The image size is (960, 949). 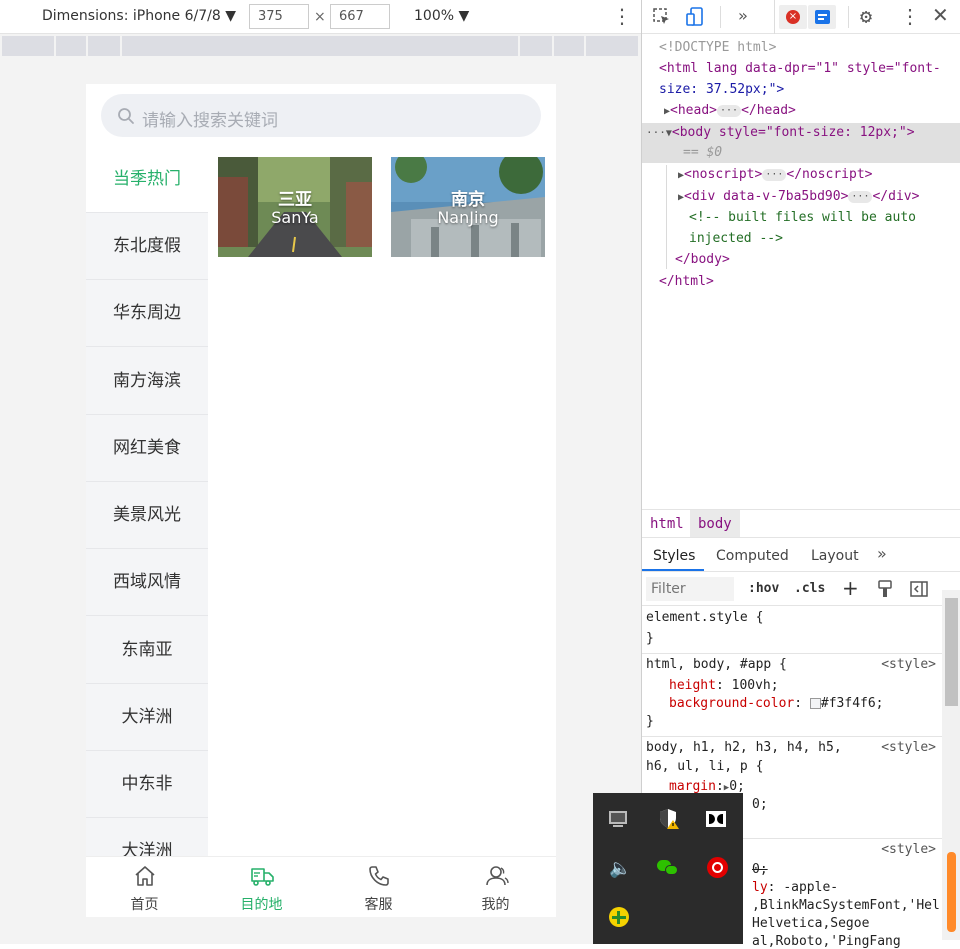 What do you see at coordinates (147, 837) in the screenshot?
I see `sidebar-item-oceania-2: 大洋洲` at bounding box center [147, 837].